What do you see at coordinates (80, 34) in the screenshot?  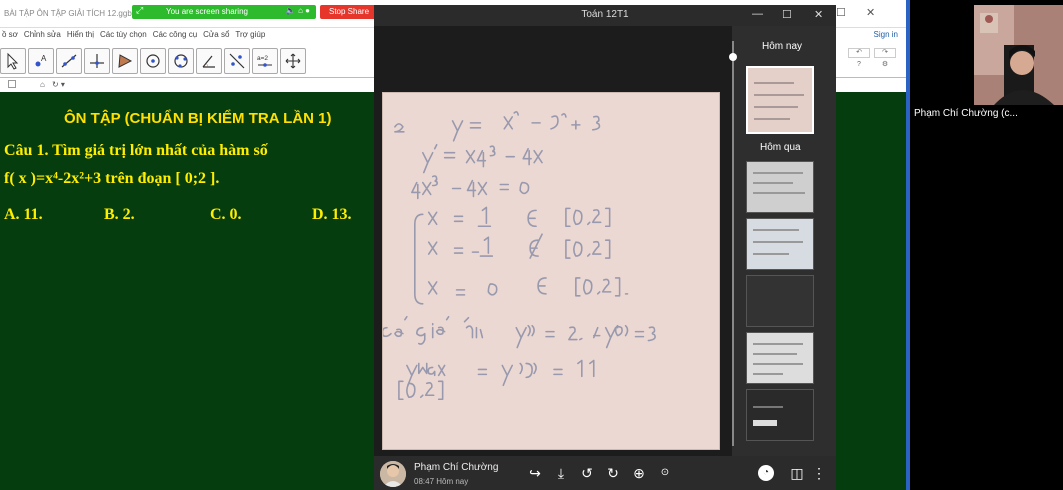 I see `menu-item-view: Hiển thị` at bounding box center [80, 34].